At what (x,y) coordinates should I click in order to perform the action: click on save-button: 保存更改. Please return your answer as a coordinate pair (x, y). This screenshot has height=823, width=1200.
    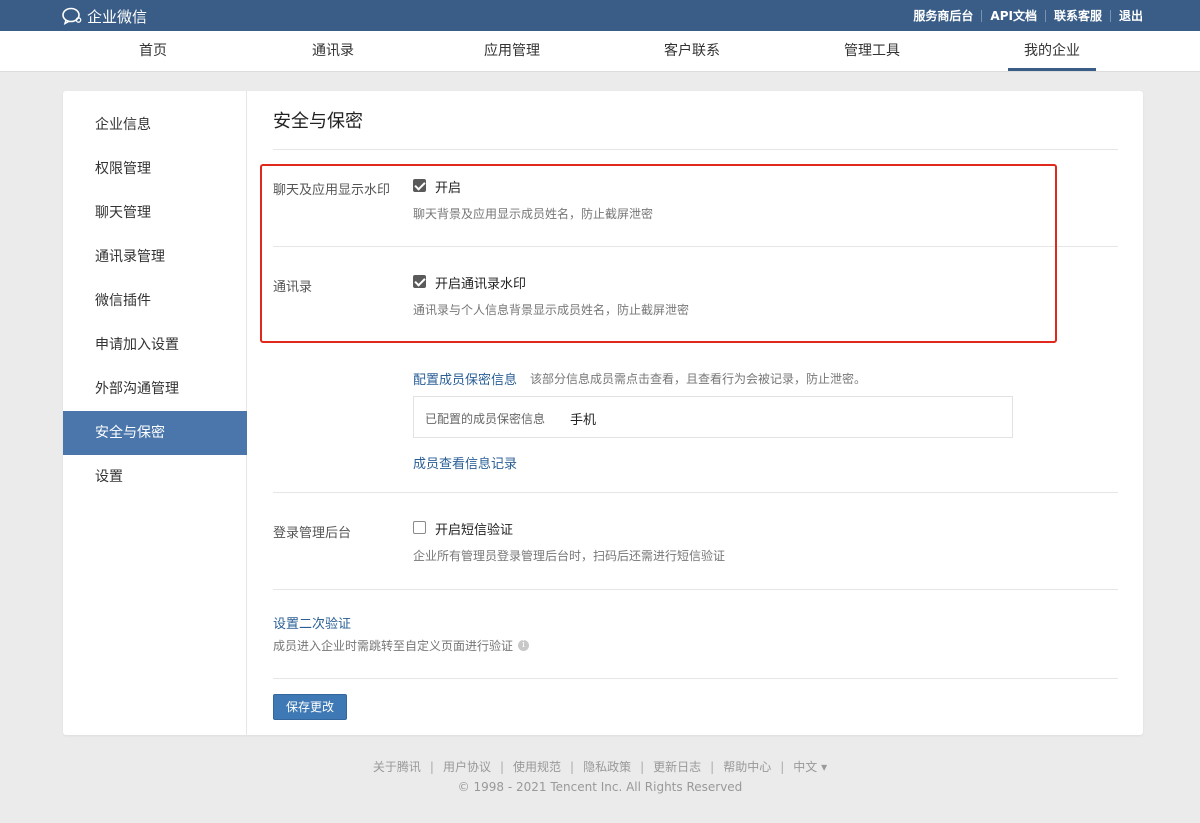
    Looking at the image, I should click on (310, 707).